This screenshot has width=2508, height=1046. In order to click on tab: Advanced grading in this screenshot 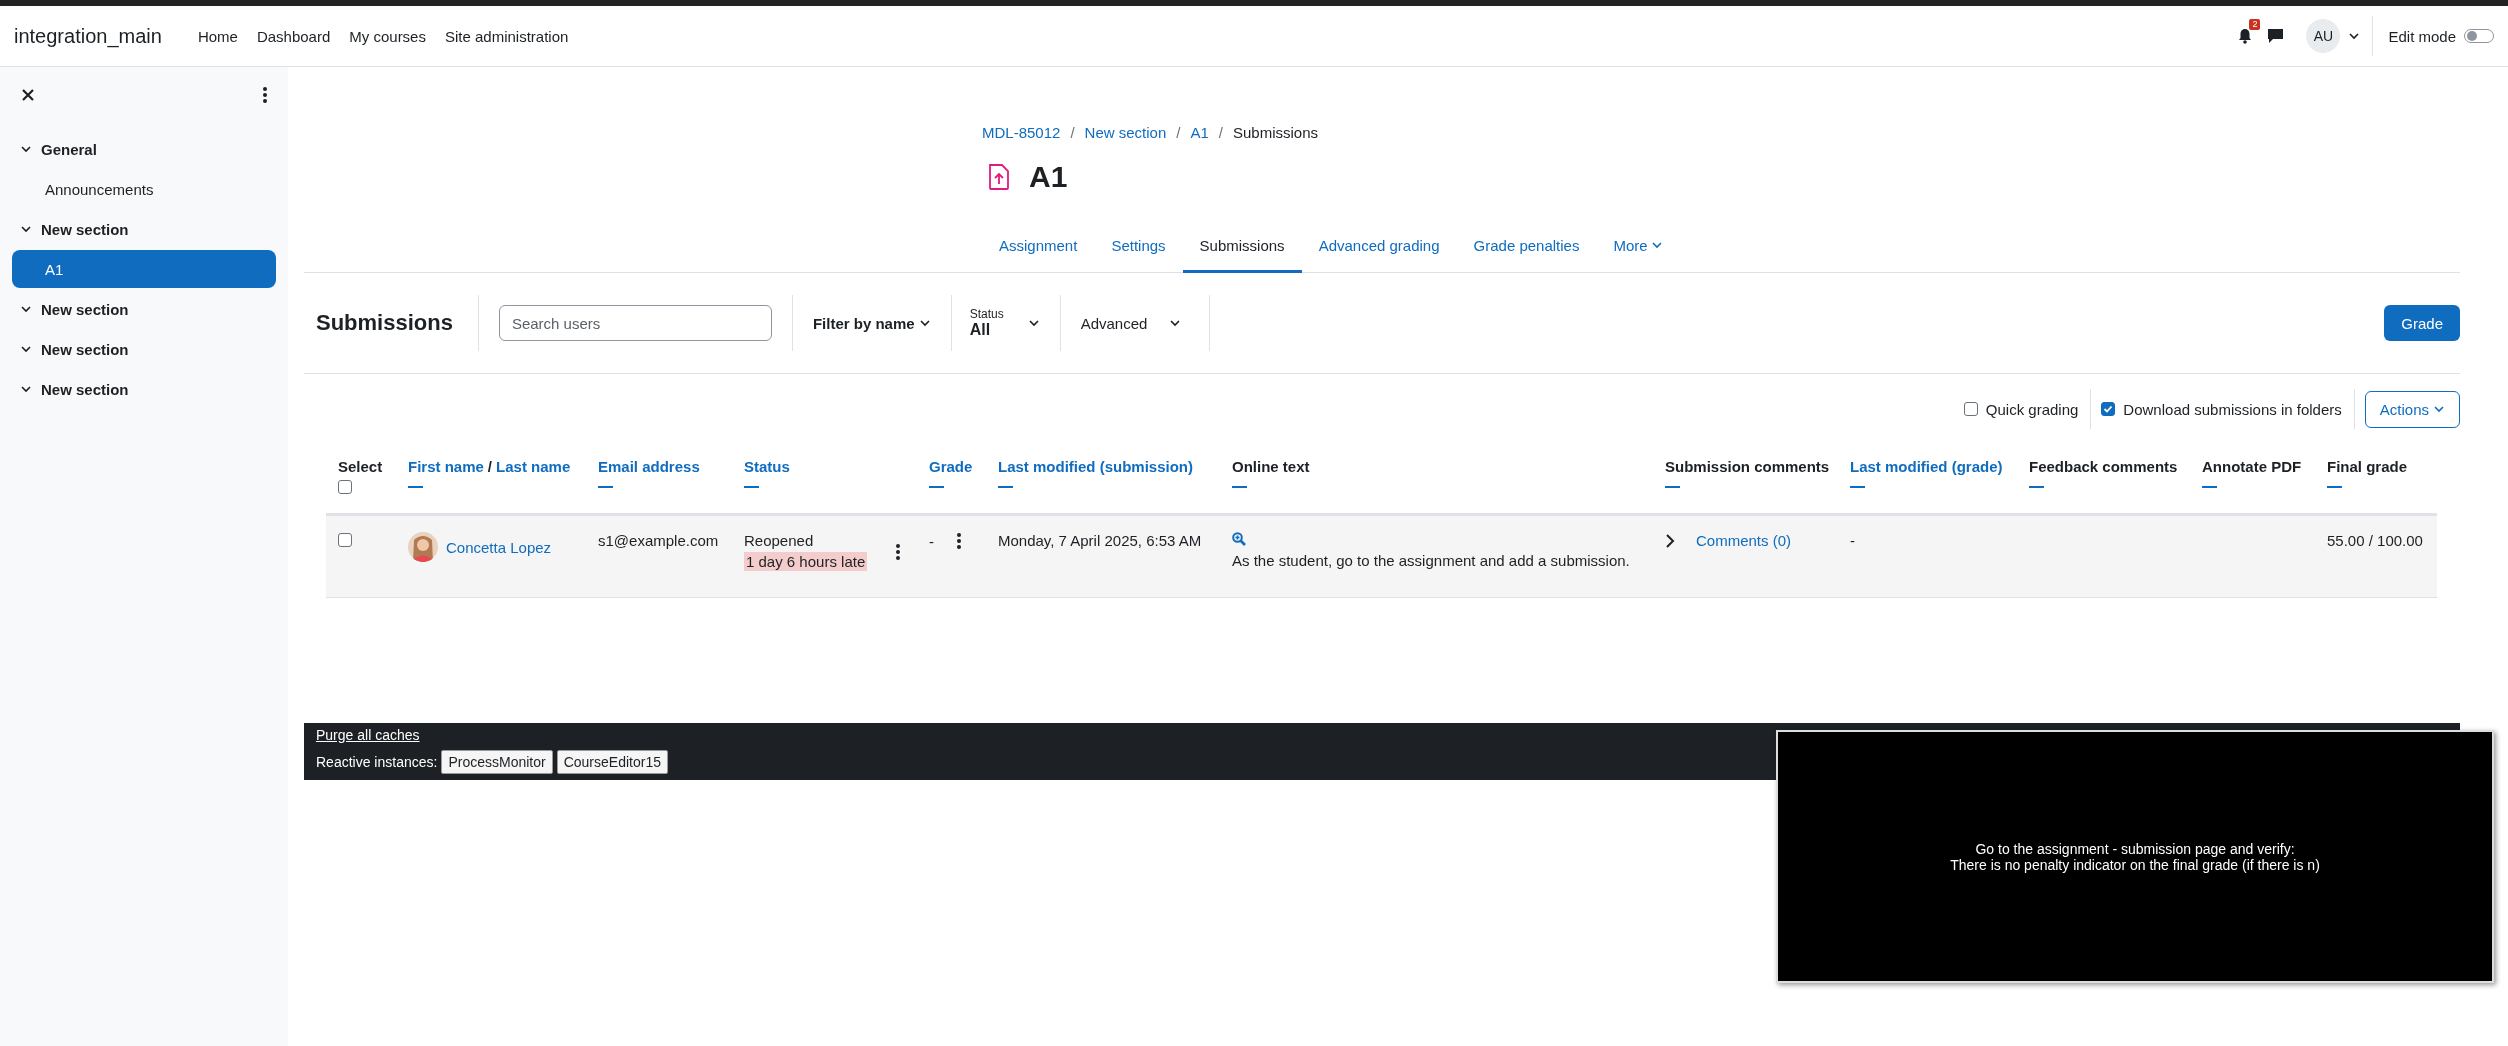, I will do `click(1379, 246)`.